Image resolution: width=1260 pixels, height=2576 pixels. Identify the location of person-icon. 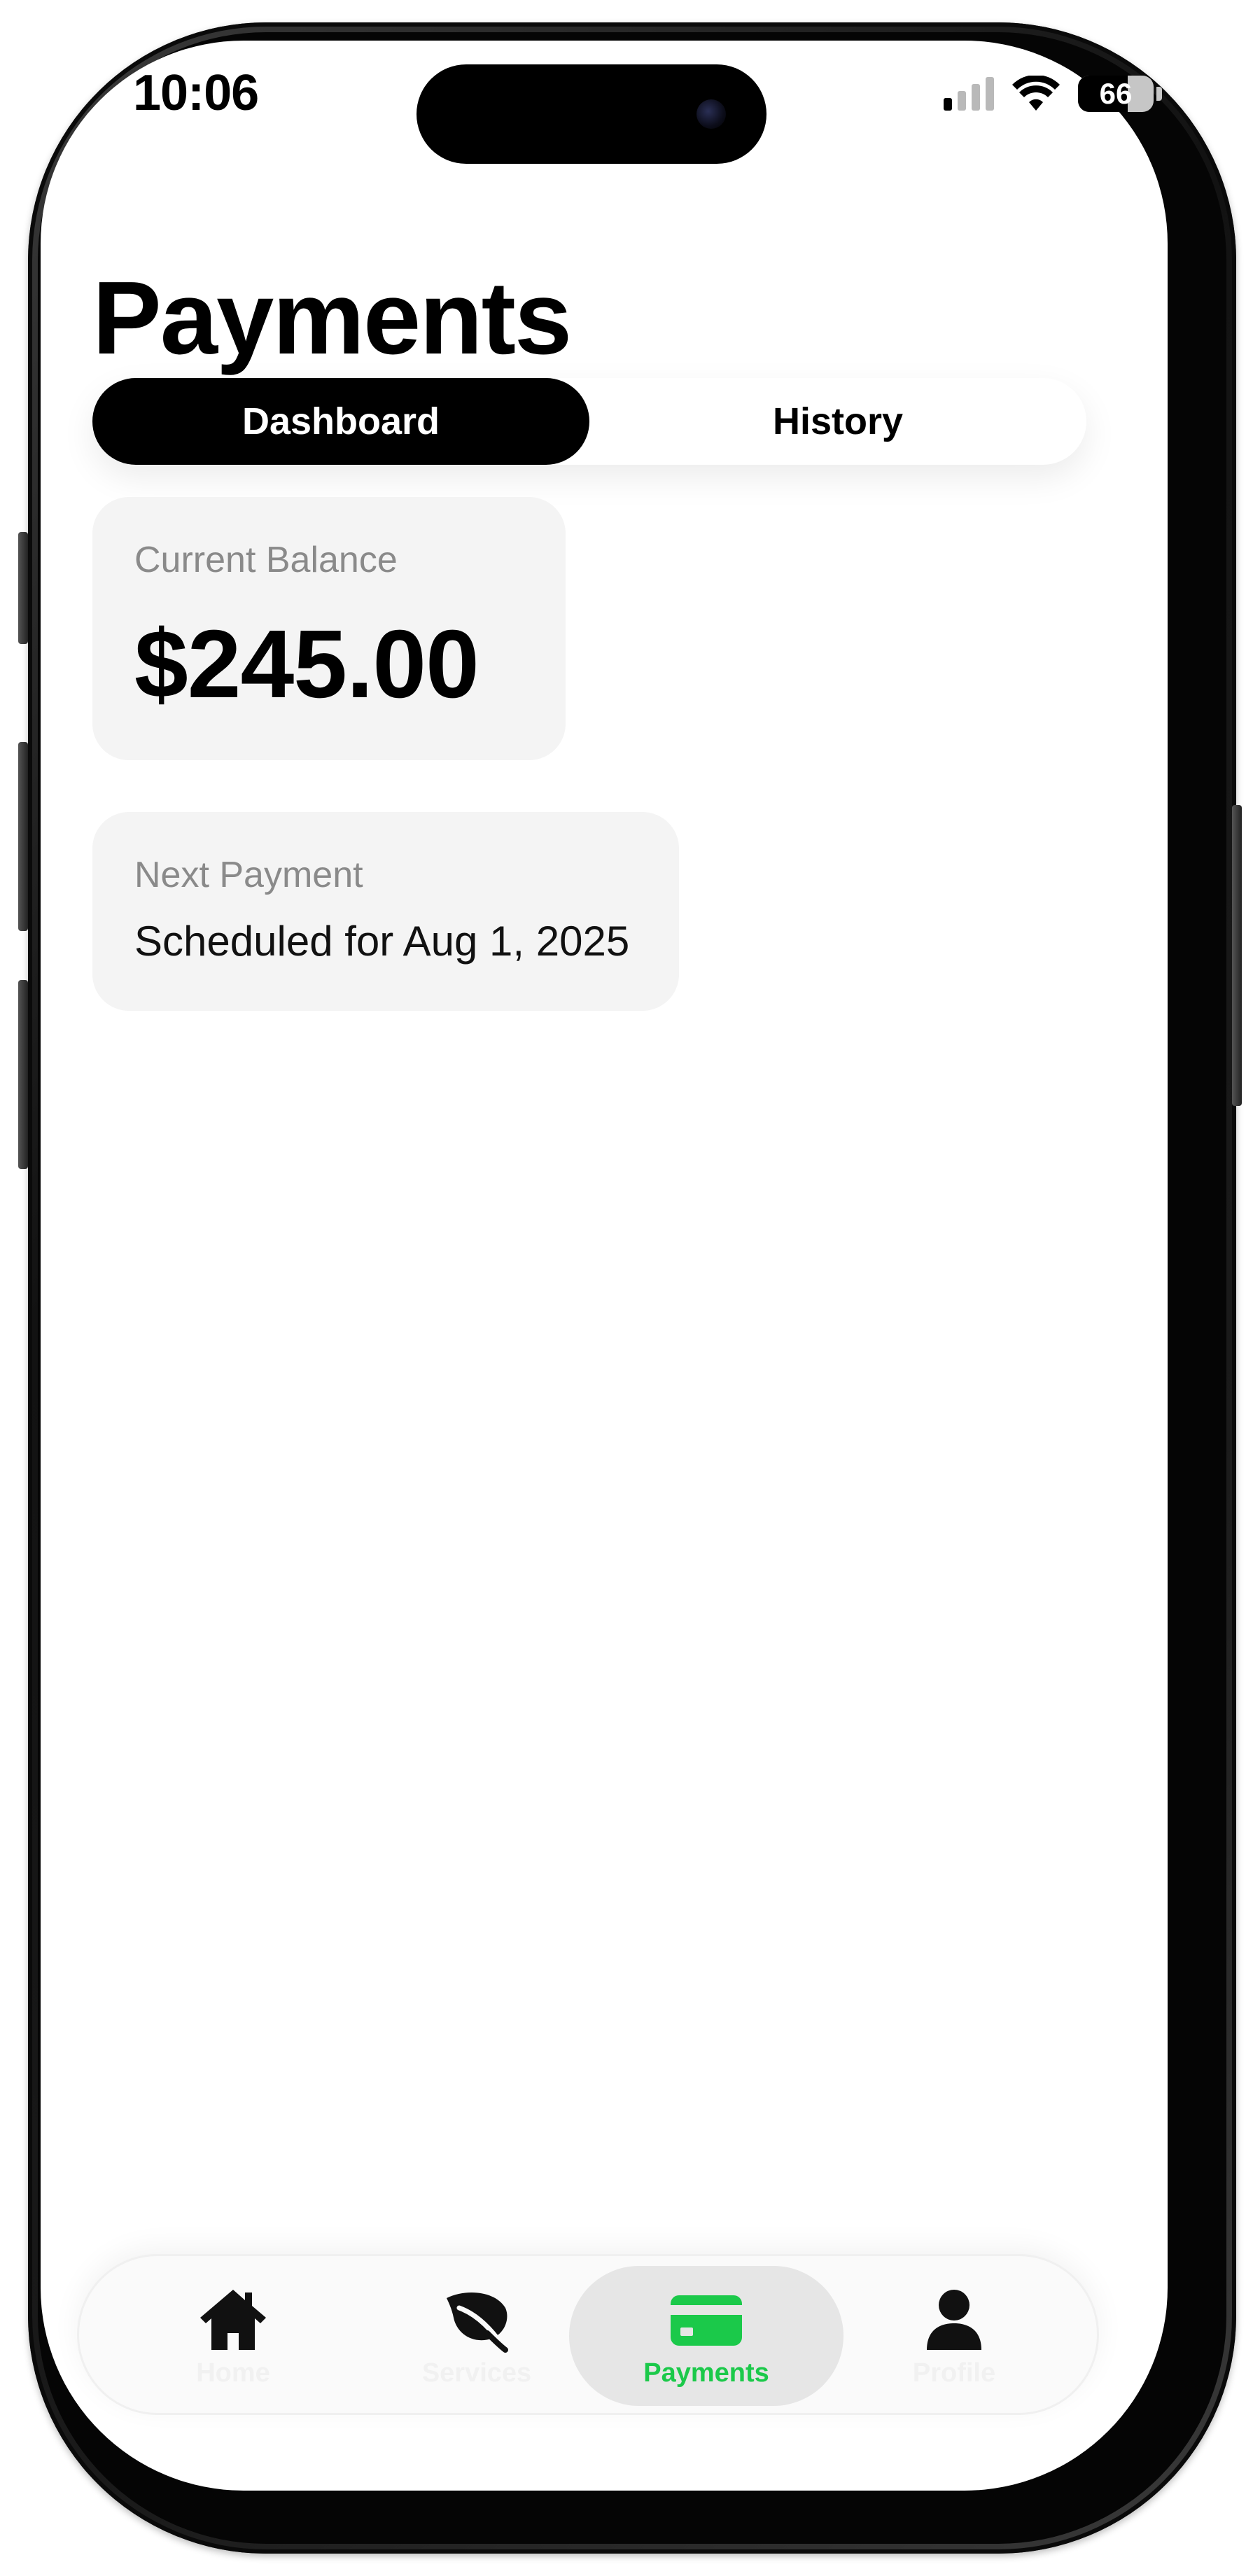
(954, 2319).